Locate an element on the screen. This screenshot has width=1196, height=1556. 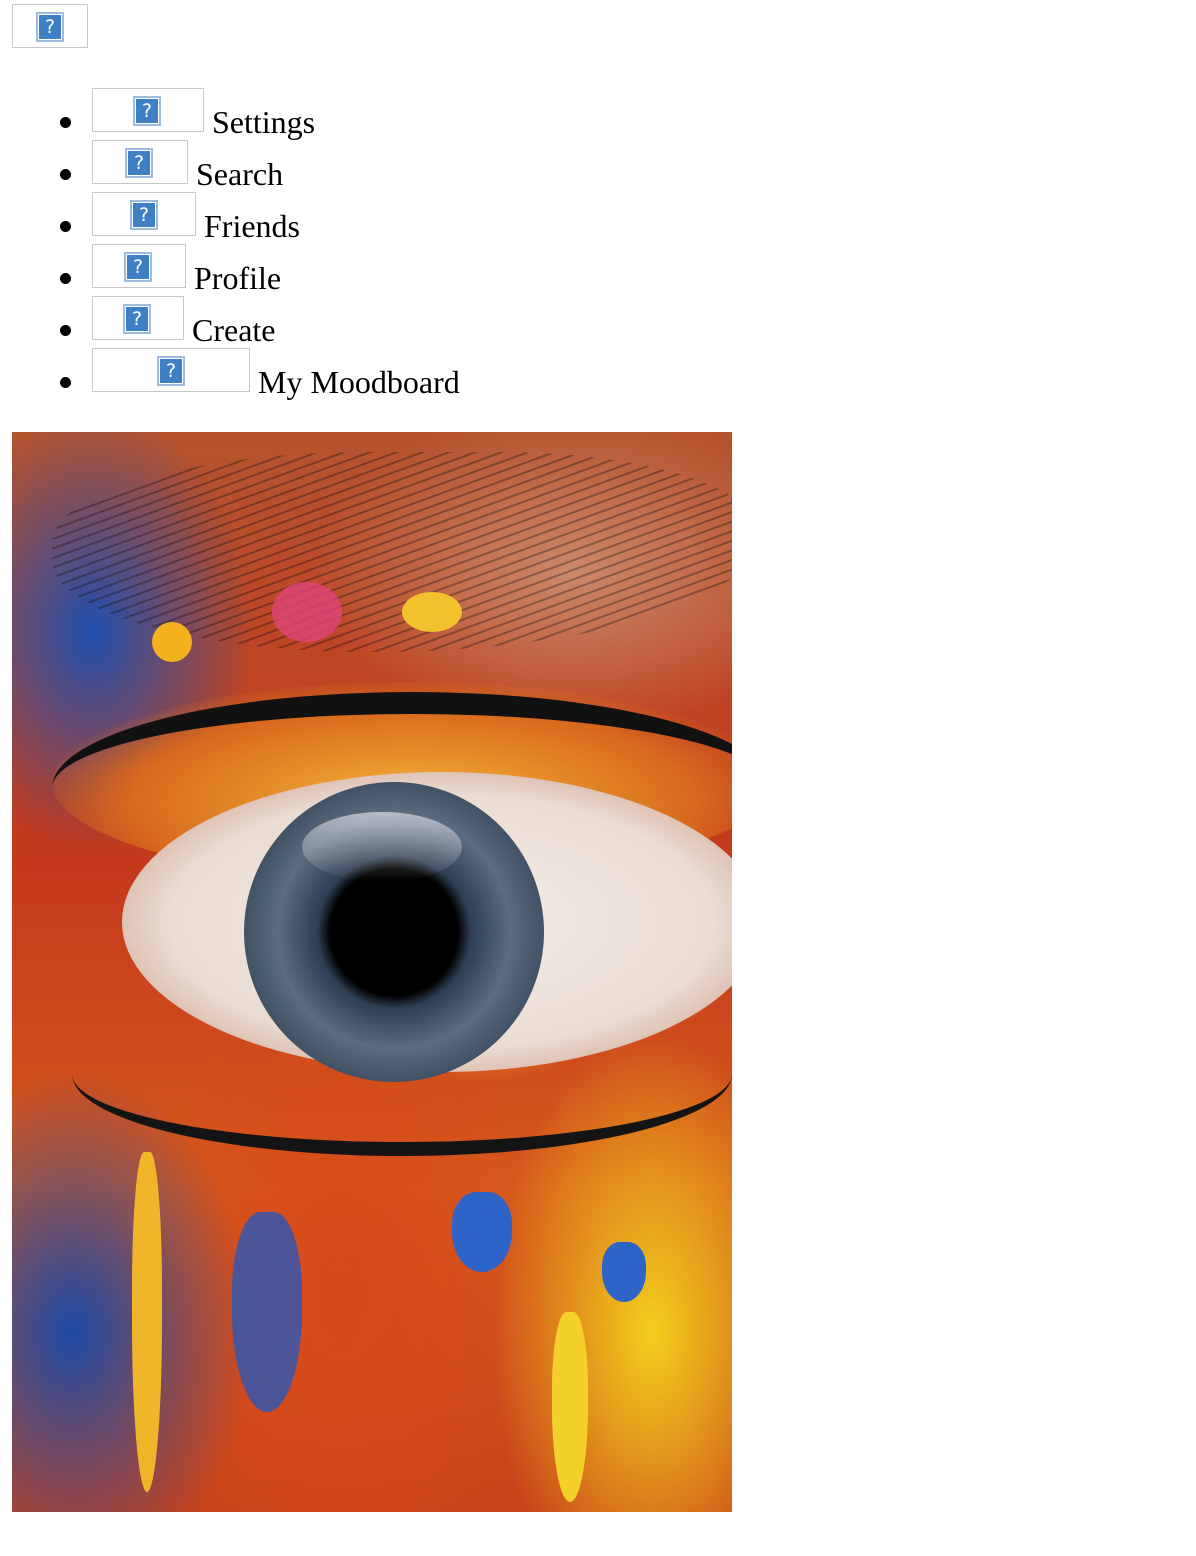
search-icon-image: ? is located at coordinates (140, 162).